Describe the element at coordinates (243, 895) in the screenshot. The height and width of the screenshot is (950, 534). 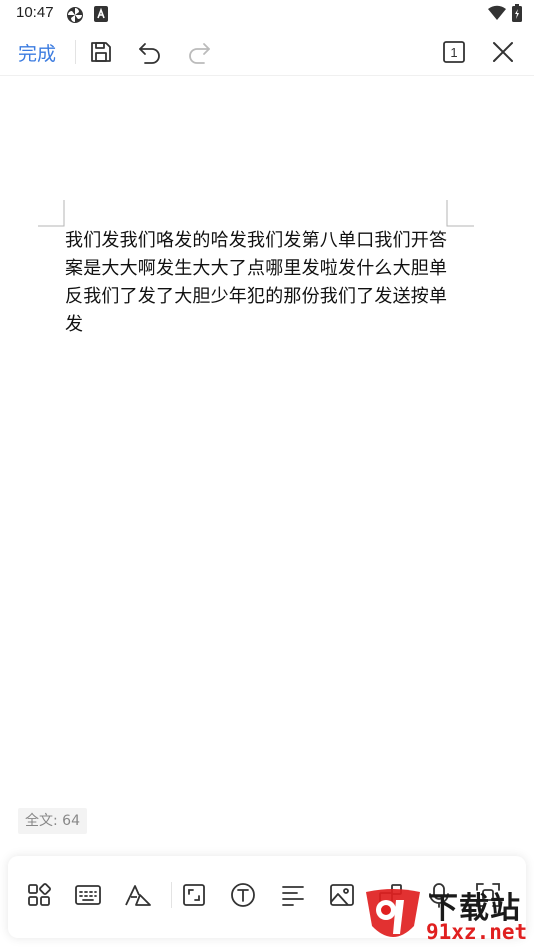
I see `text-box-icon` at that location.